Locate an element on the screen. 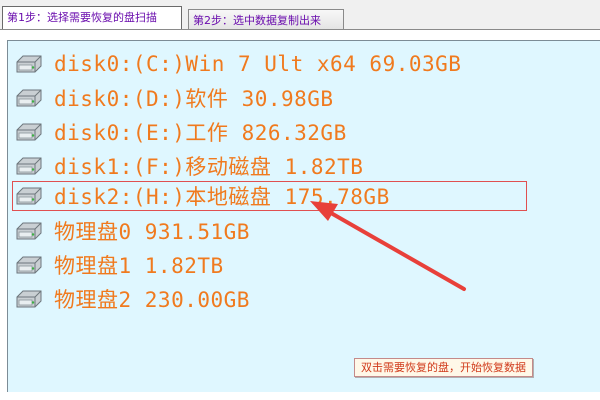 Image resolution: width=600 pixels, height=400 pixels. step-tabs: 第1步：选择需要恢复的盘扫描 第2步：选中数据复制出来 is located at coordinates (300, 17).